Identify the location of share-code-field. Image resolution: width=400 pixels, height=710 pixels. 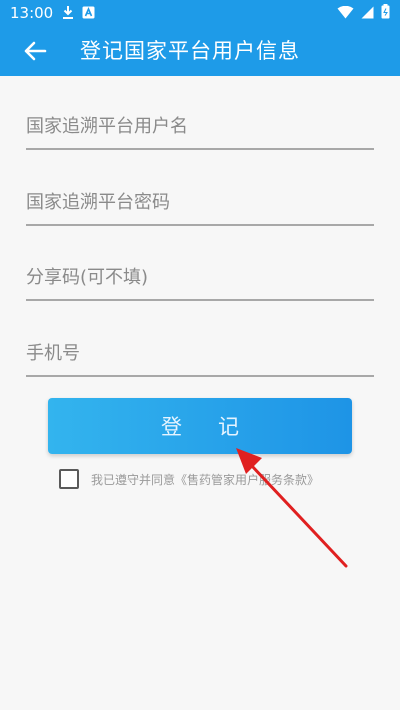
(200, 281).